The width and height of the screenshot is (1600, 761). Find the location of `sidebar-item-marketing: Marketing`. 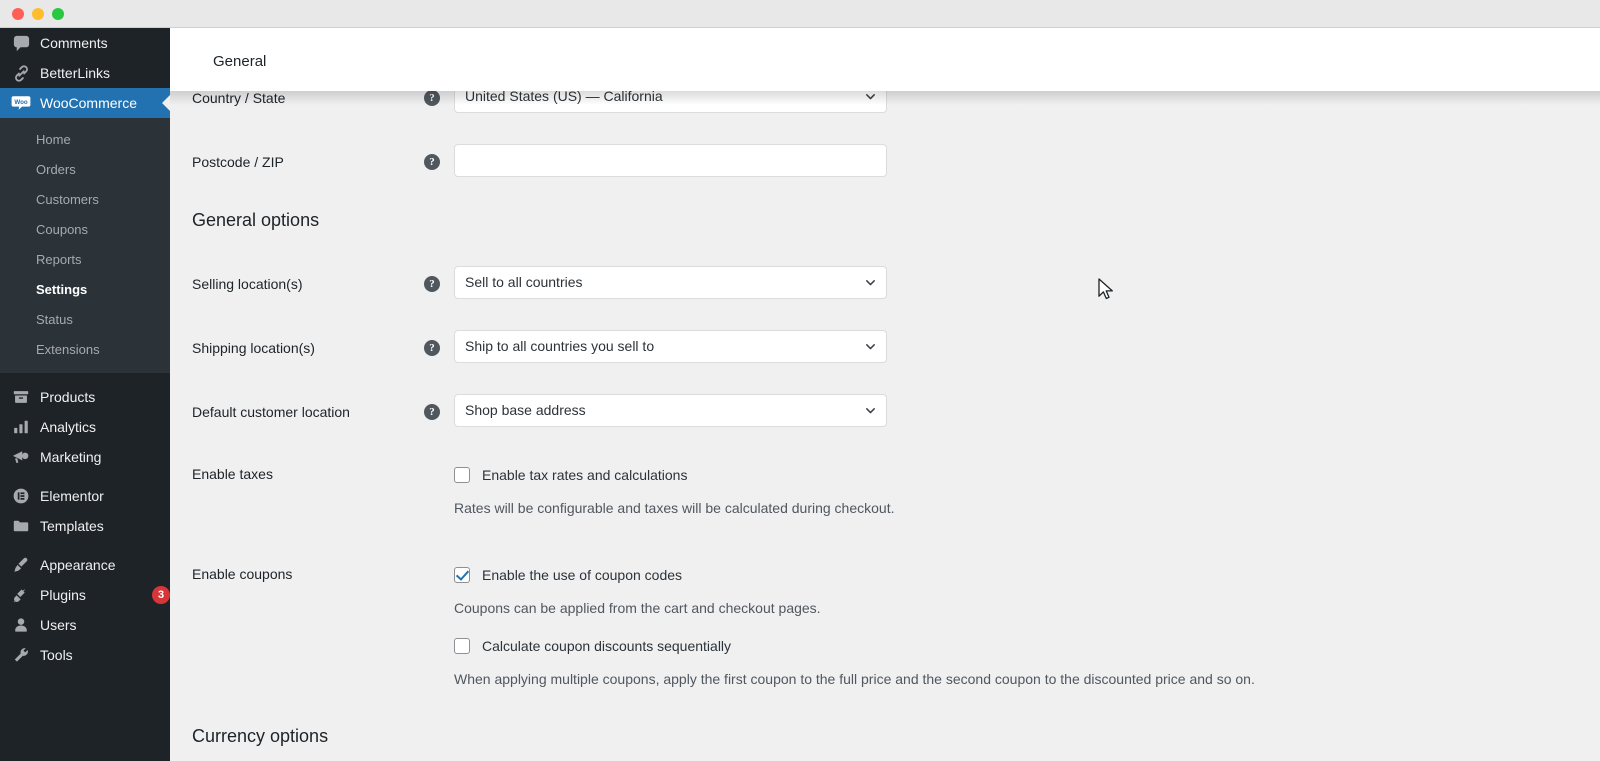

sidebar-item-marketing: Marketing is located at coordinates (85, 457).